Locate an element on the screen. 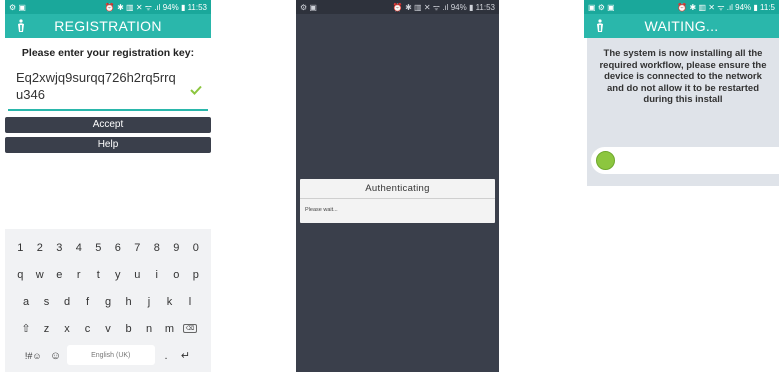 This screenshot has width=779, height=372. key-k: k is located at coordinates (170, 301).